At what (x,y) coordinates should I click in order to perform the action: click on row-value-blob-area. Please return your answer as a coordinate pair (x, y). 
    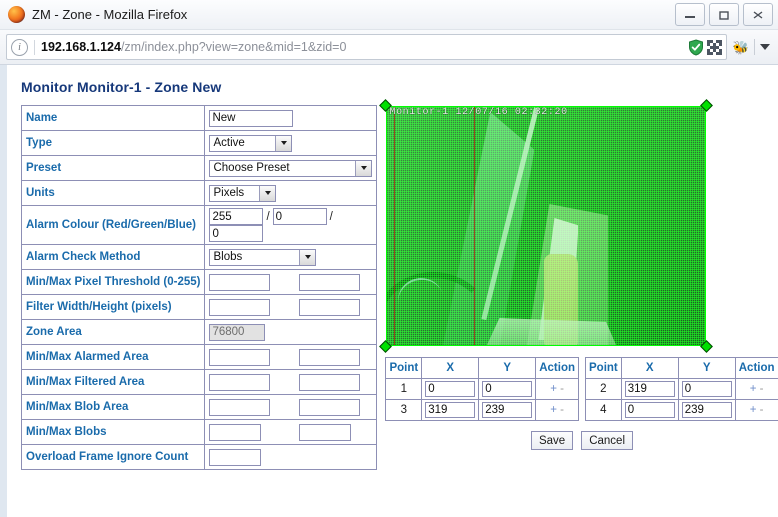
    Looking at the image, I should click on (291, 407).